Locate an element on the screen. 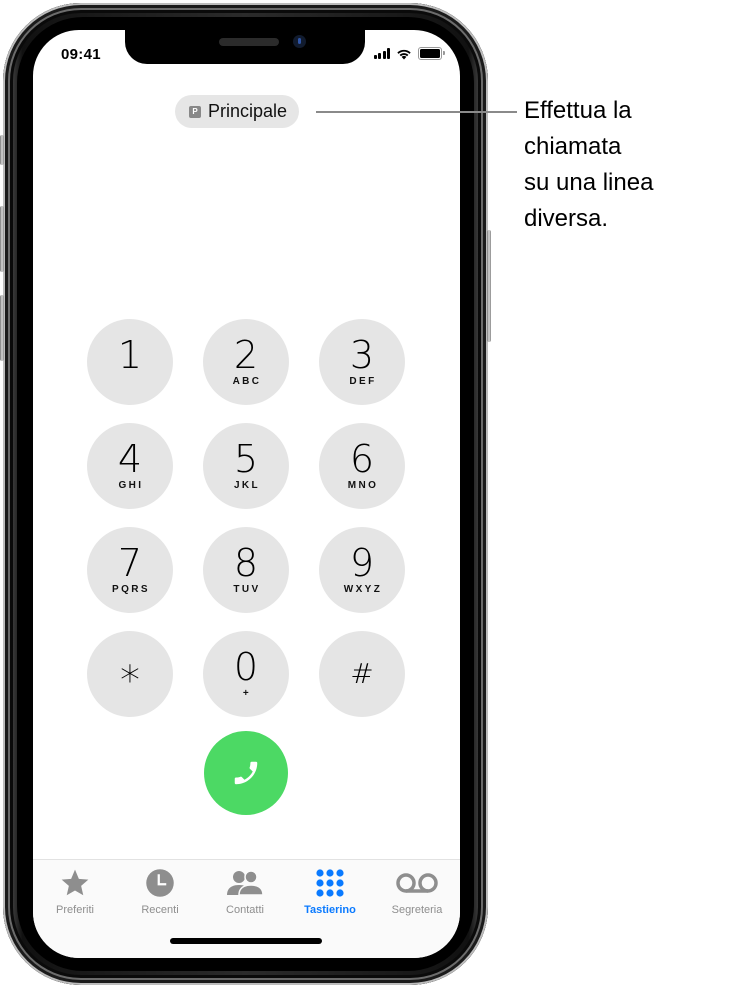 This screenshot has height=988, width=729. silent-switch is located at coordinates (2, 150).